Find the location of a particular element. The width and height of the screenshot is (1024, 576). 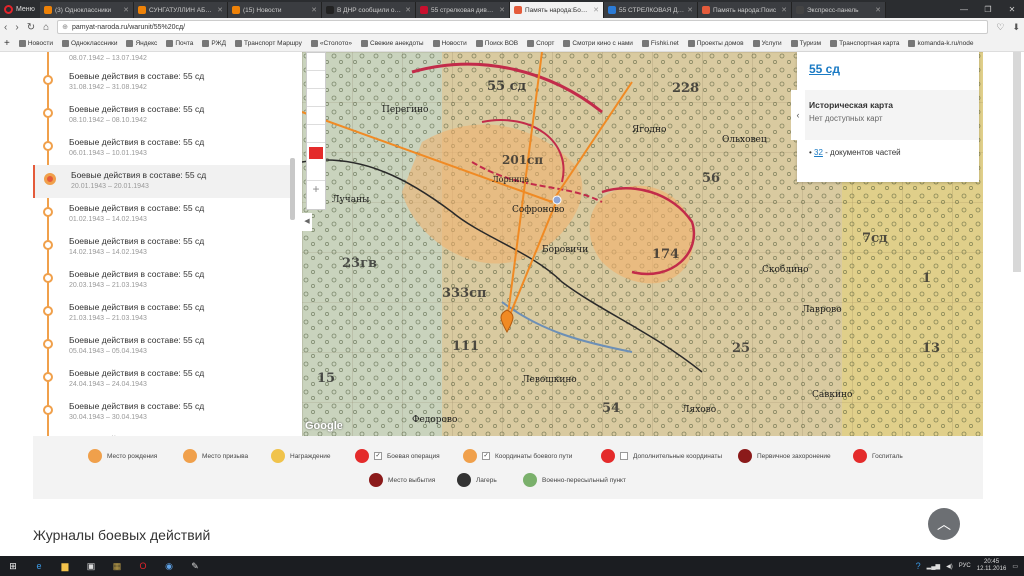

svg-text: Перегино is located at coordinates (405, 110).